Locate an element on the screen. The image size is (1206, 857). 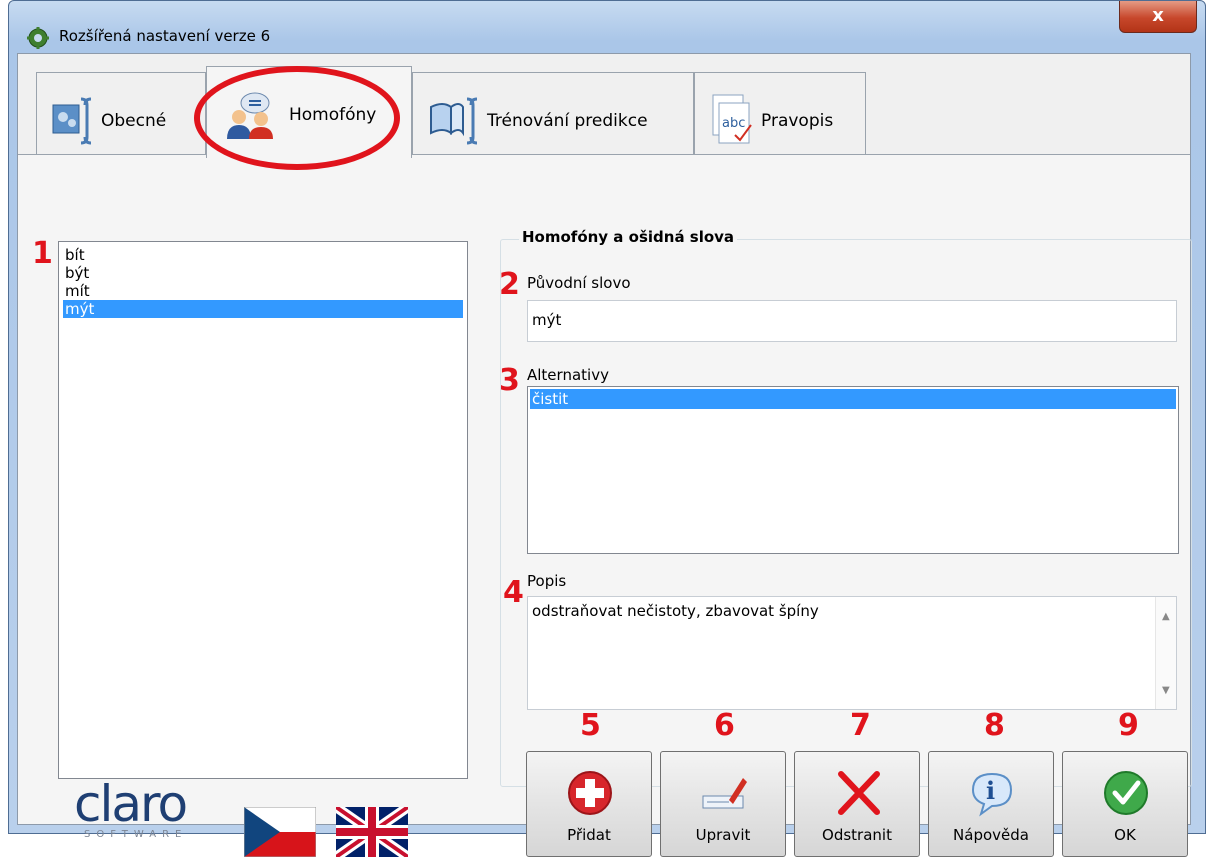
book-icon is located at coordinates (454, 121).